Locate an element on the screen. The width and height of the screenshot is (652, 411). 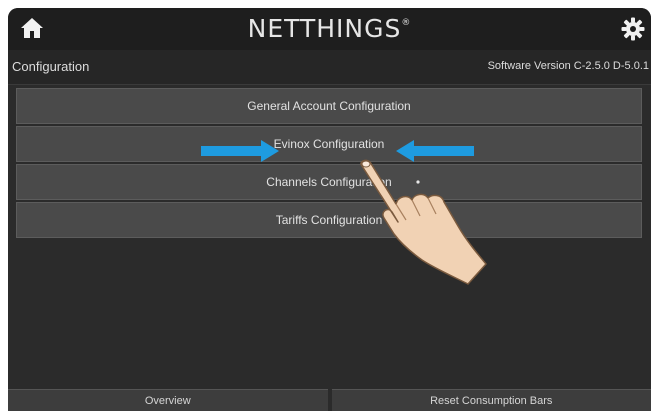
bottom-bar: Overview Reset Consumption Bars is located at coordinates (329, 400).